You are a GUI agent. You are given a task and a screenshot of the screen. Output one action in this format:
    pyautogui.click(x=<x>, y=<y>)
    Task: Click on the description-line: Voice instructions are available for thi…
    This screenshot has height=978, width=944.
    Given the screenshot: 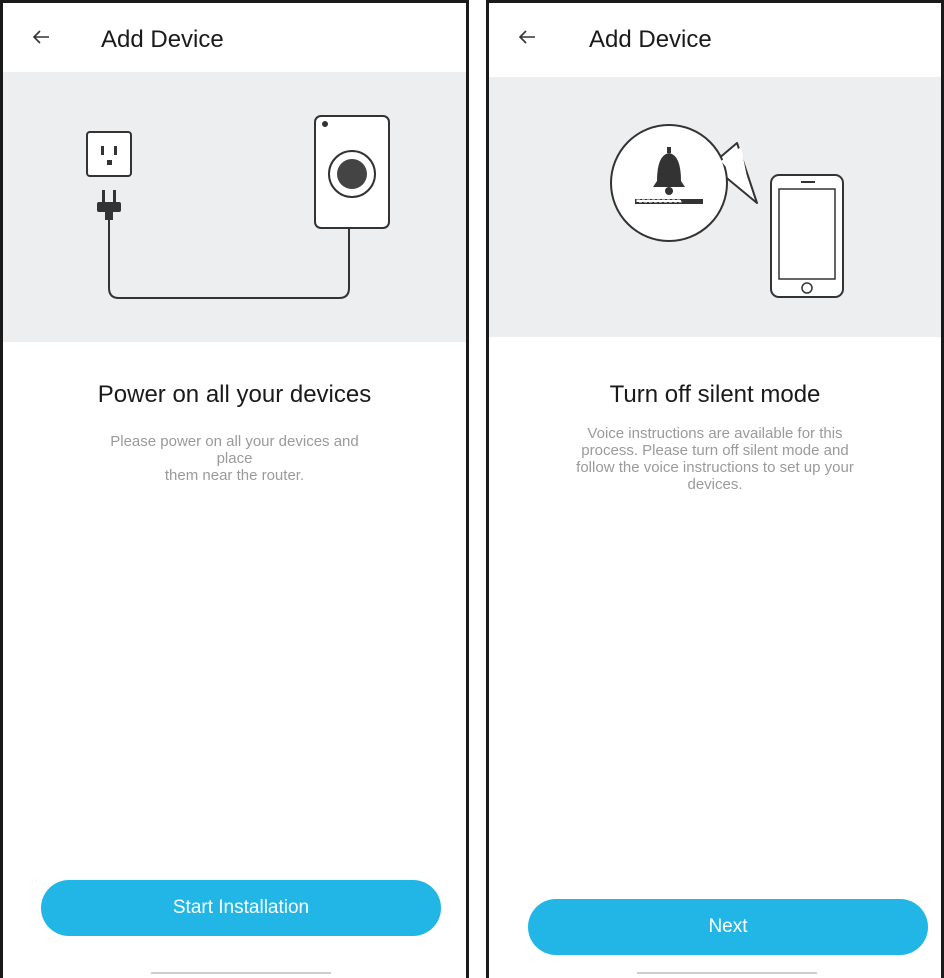 What is the action you would take?
    pyautogui.click(x=715, y=433)
    